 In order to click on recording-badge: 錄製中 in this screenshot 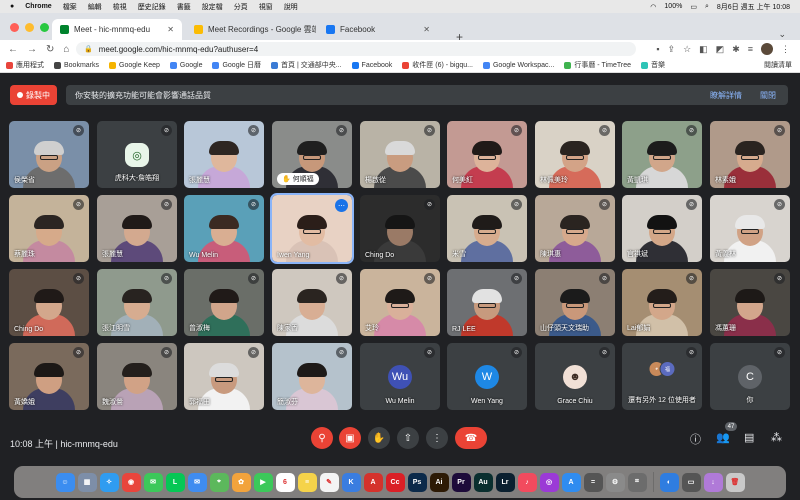, I will do `click(33, 95)`.